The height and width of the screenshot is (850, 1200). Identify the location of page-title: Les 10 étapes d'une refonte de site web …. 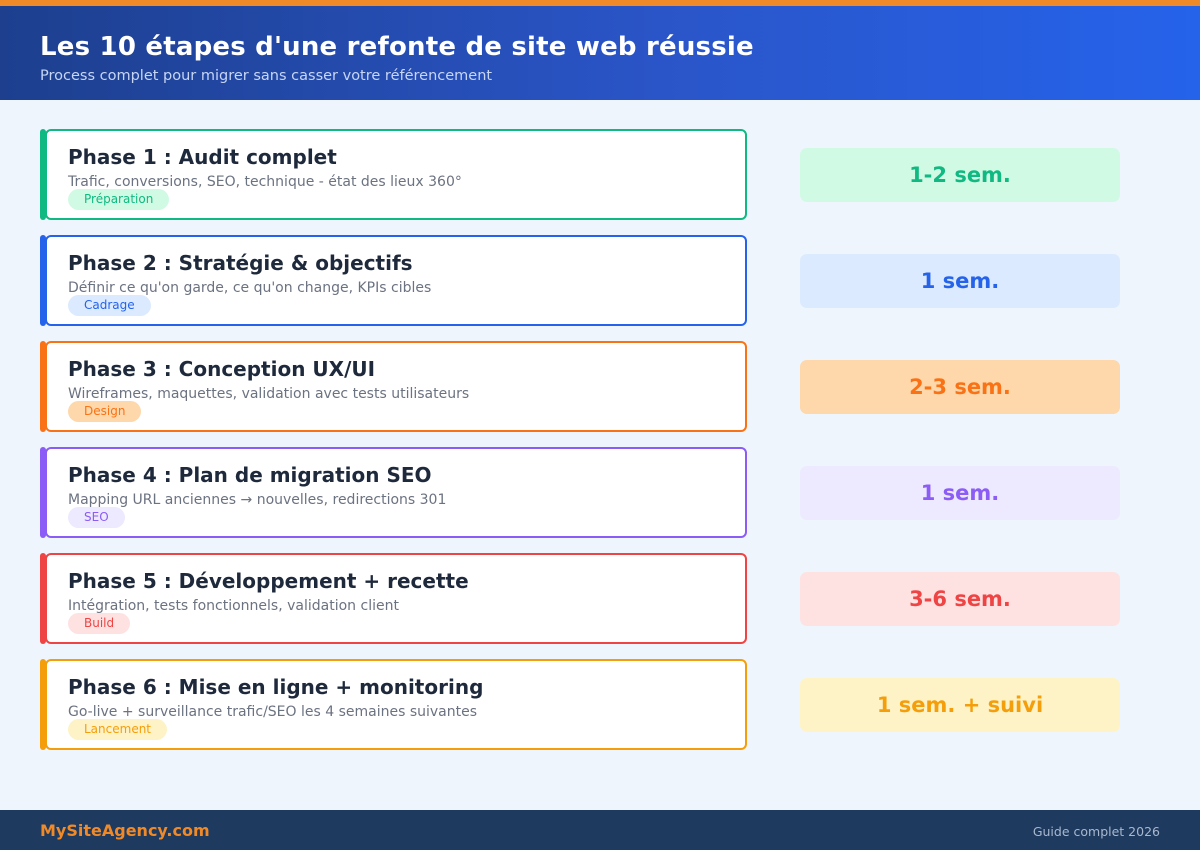
(397, 47).